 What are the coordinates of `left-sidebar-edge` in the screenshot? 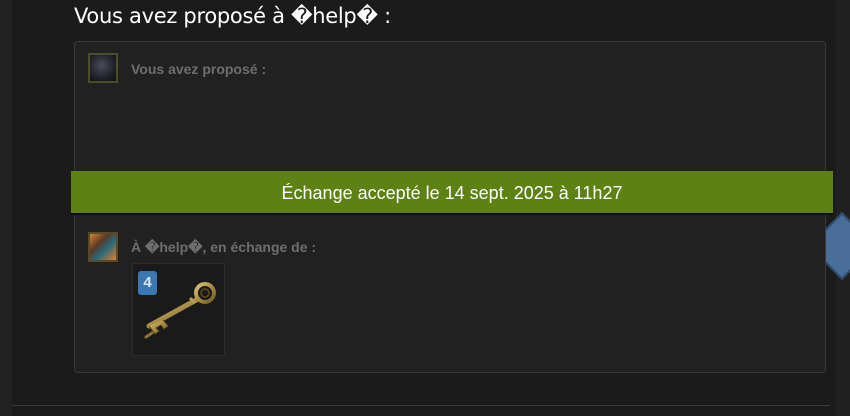 It's located at (6, 208).